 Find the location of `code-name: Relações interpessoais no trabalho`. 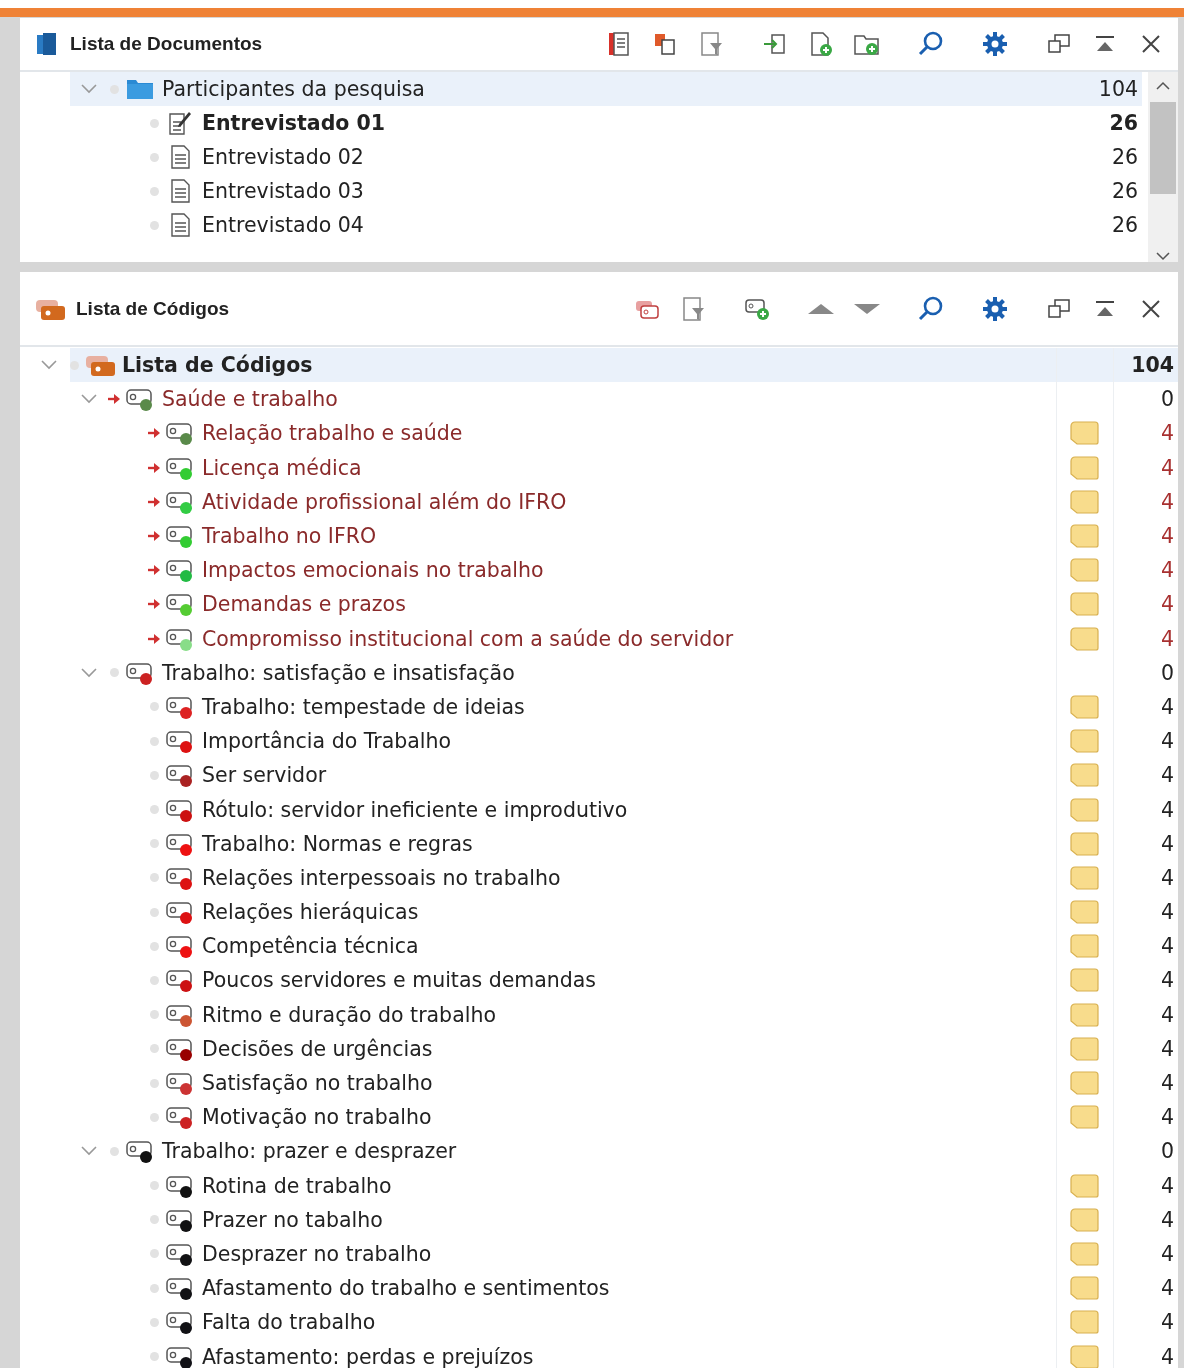

code-name: Relações interpessoais no trabalho is located at coordinates (382, 877).